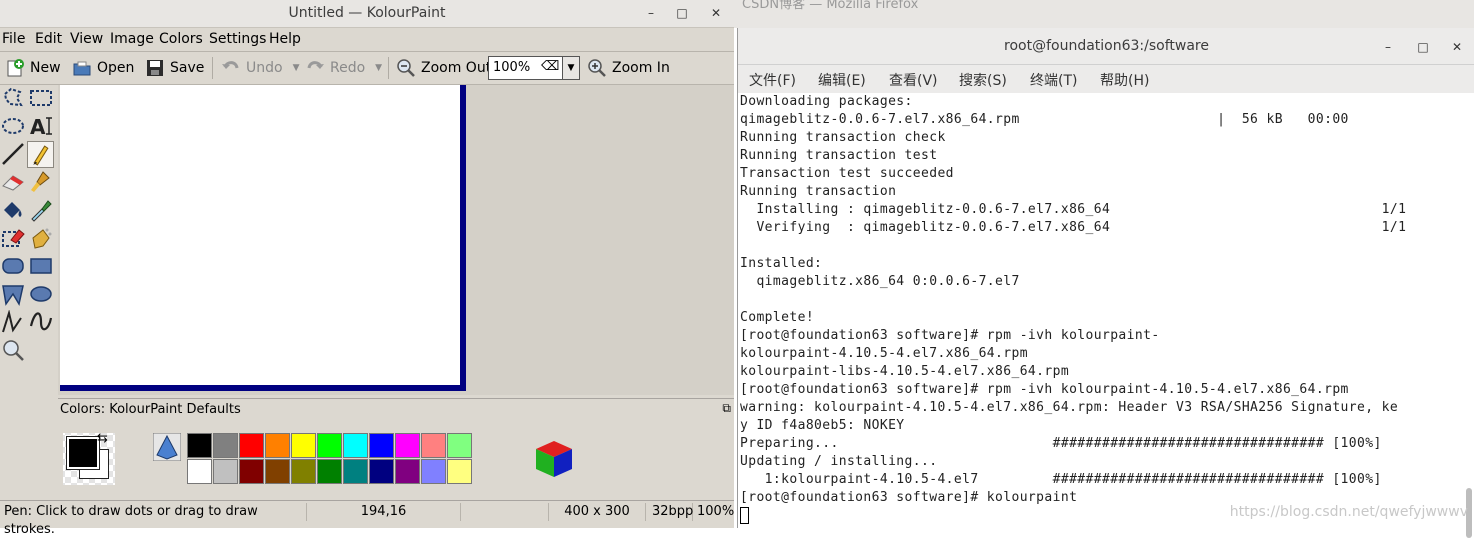  I want to click on maximize-button: □, so click(682, 13).